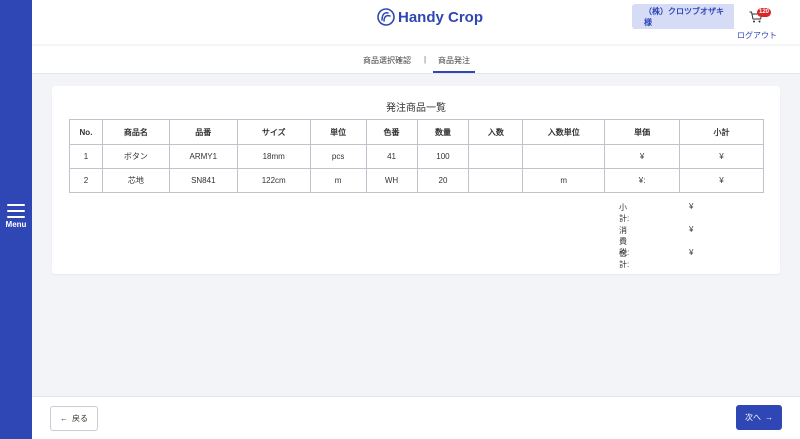  I want to click on table-header-row: No. 商品名 品番 サイズ 単位 色番 数量 入数 入数単位 単価 小計, so click(416, 132).